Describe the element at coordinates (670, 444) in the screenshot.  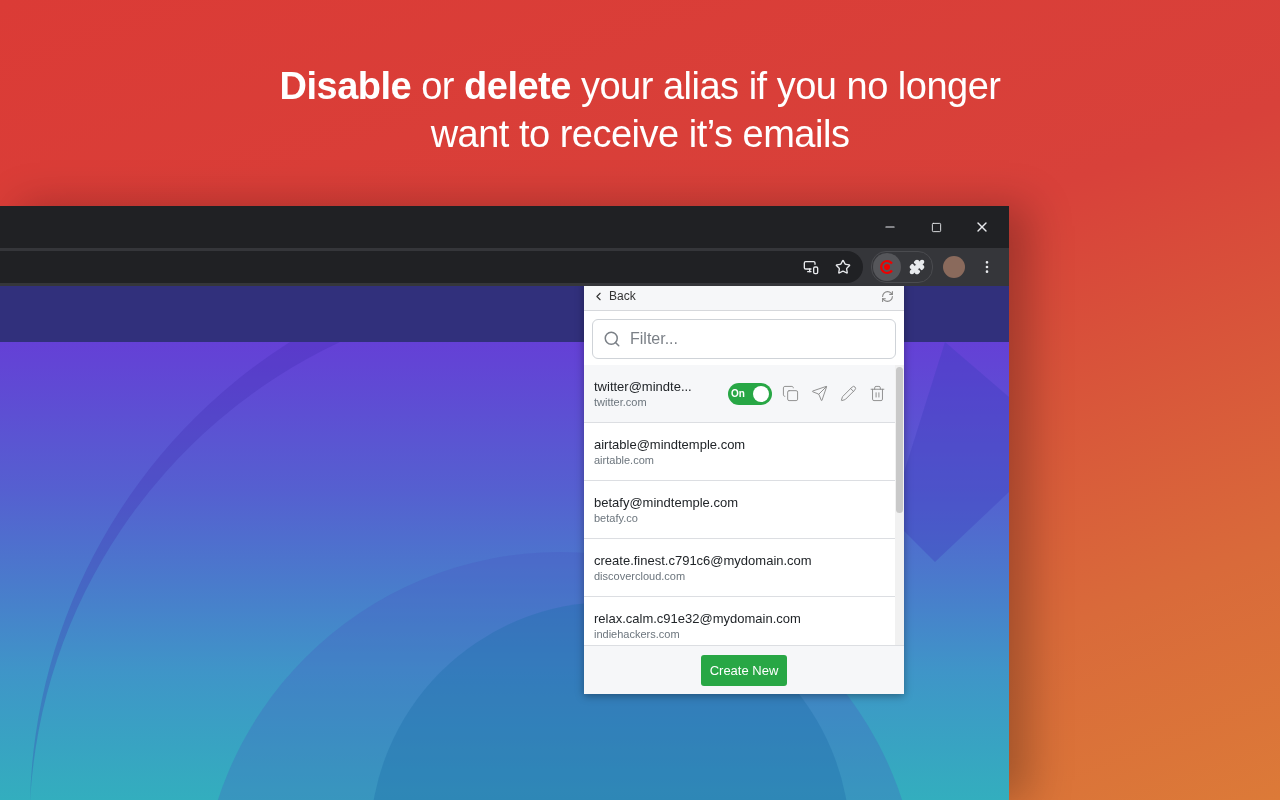
I see `alias-email: airtable@mindtemple.com` at that location.